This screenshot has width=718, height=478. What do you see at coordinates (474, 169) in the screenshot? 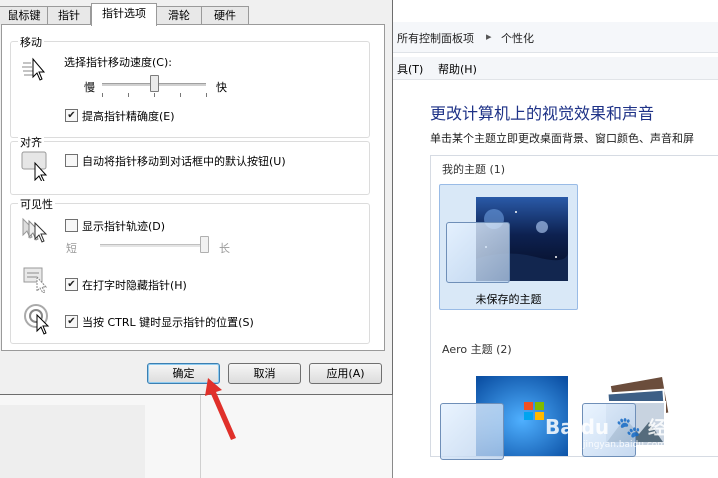
I see `my-themes-heading: 我的主题 (1)` at bounding box center [474, 169].